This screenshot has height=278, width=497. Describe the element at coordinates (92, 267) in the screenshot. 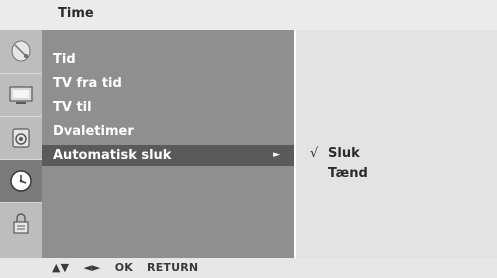

I see `left-right-arrows-icon: ◄►` at that location.